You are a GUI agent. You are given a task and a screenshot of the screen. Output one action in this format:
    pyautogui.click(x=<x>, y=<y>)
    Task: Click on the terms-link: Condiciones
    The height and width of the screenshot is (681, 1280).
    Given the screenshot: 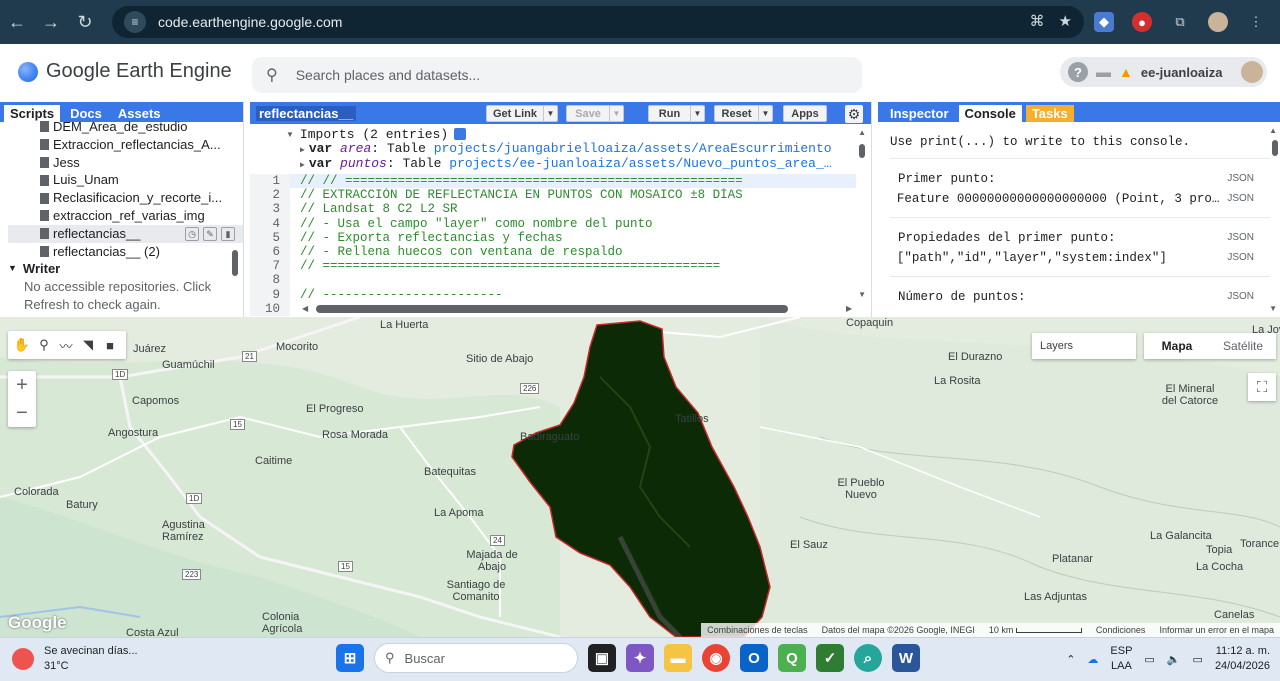 What is the action you would take?
    pyautogui.click(x=1121, y=630)
    